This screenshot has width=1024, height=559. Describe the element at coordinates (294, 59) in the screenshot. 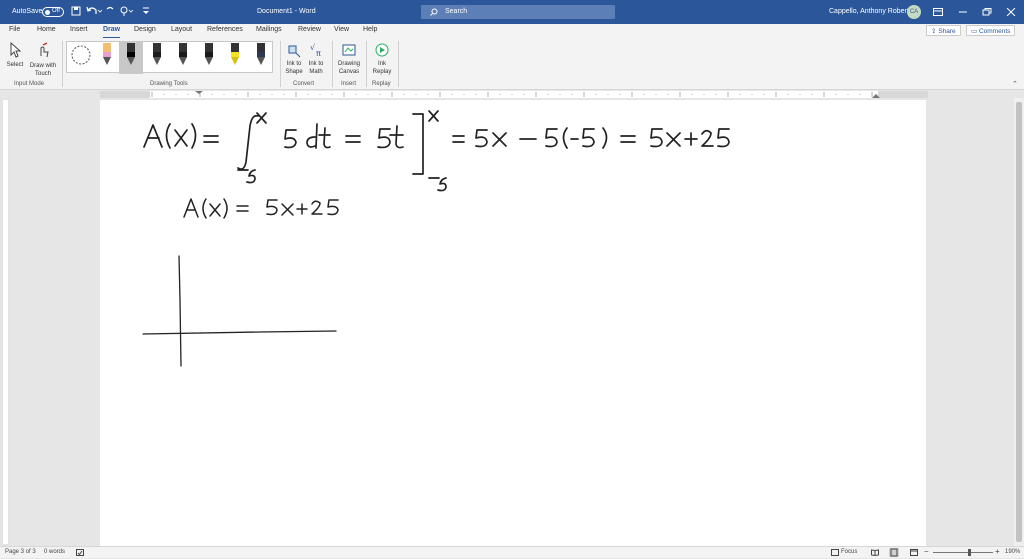

I see `ink-to-shape-button: Ink to Shape` at that location.